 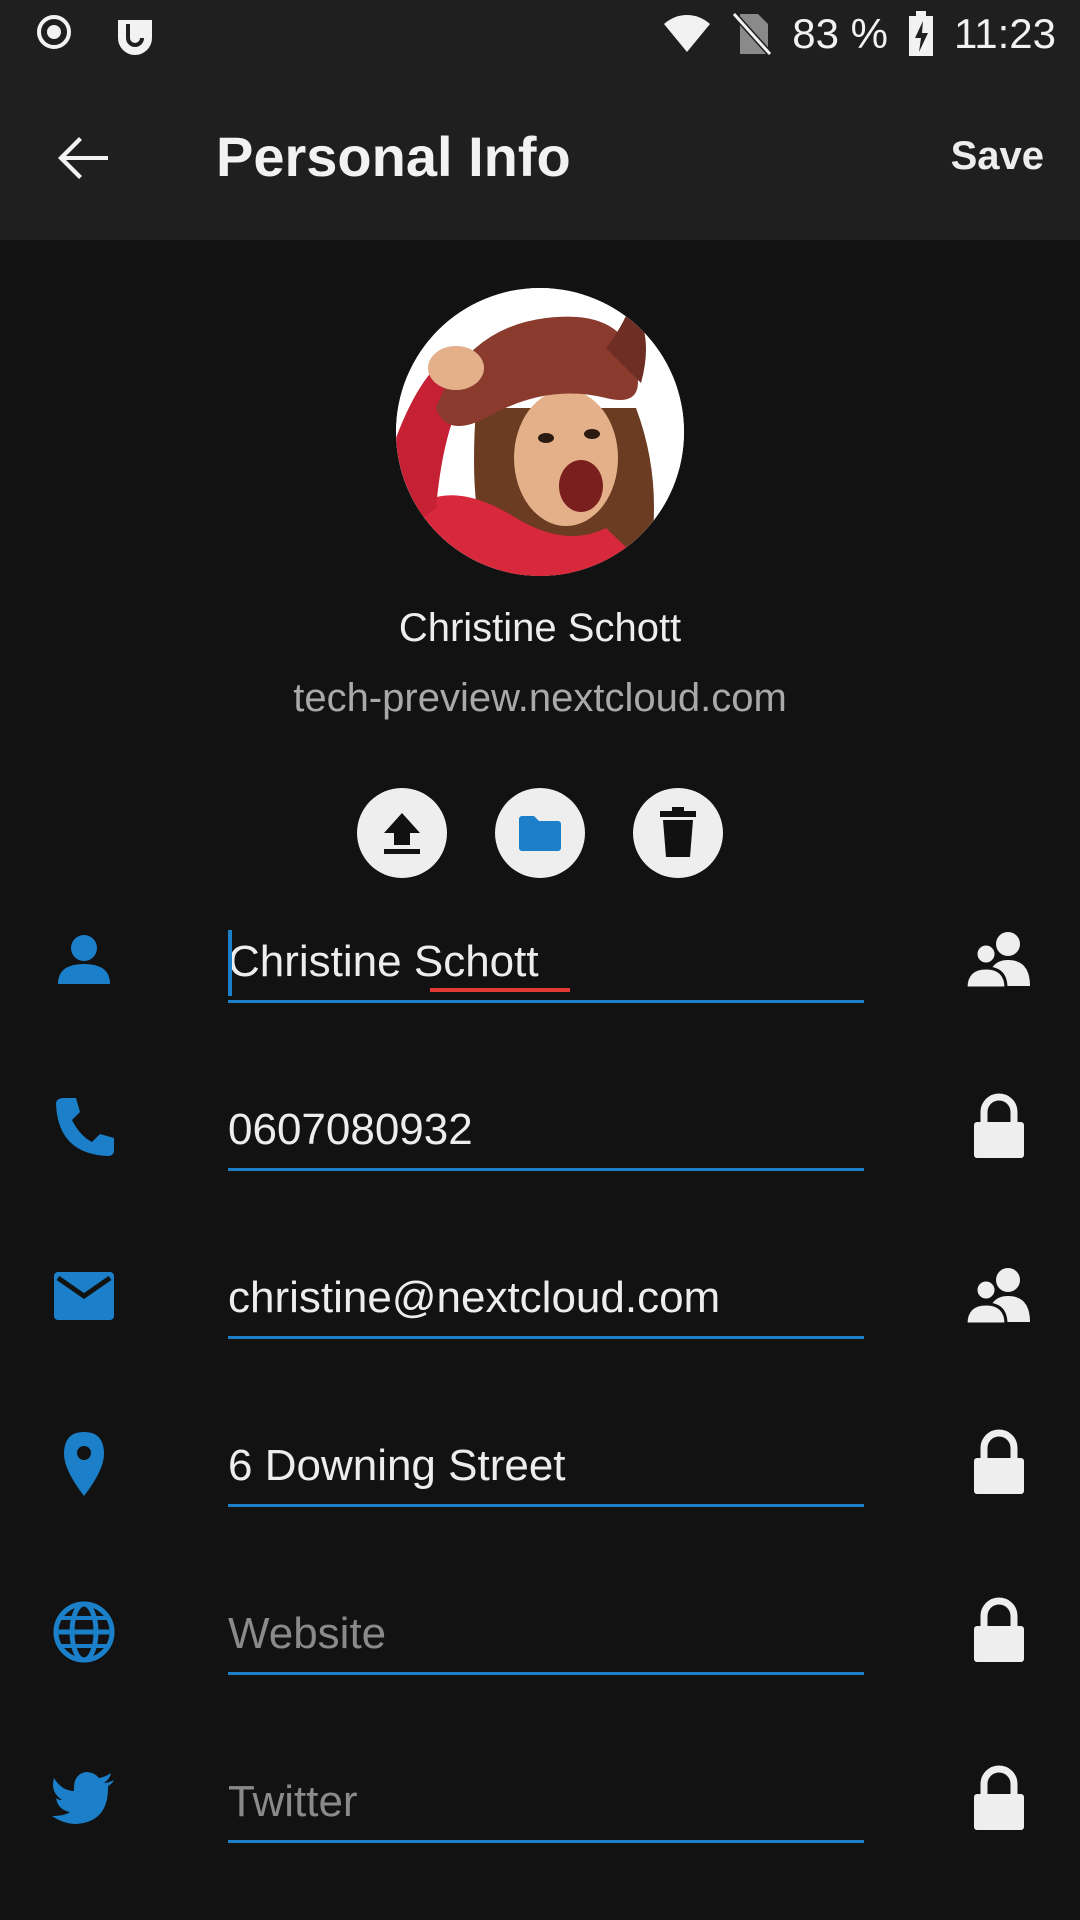 I want to click on clock: 11:23, so click(x=1005, y=33).